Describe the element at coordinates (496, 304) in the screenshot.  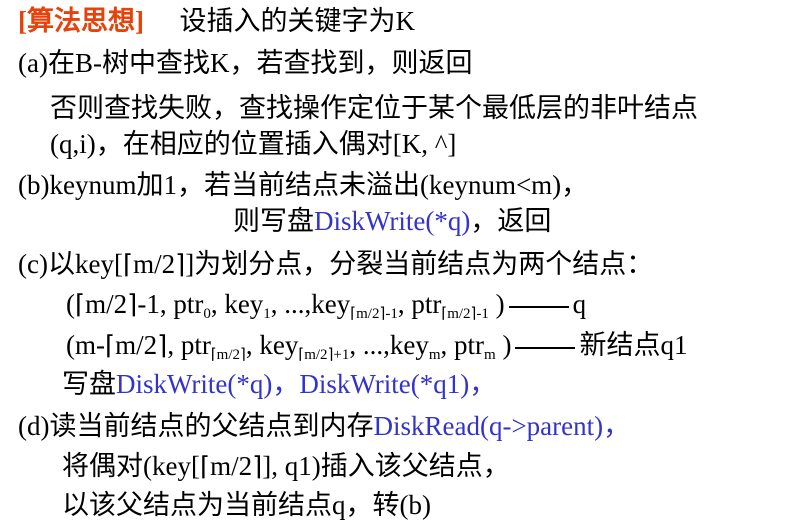
I see `q-close: )` at that location.